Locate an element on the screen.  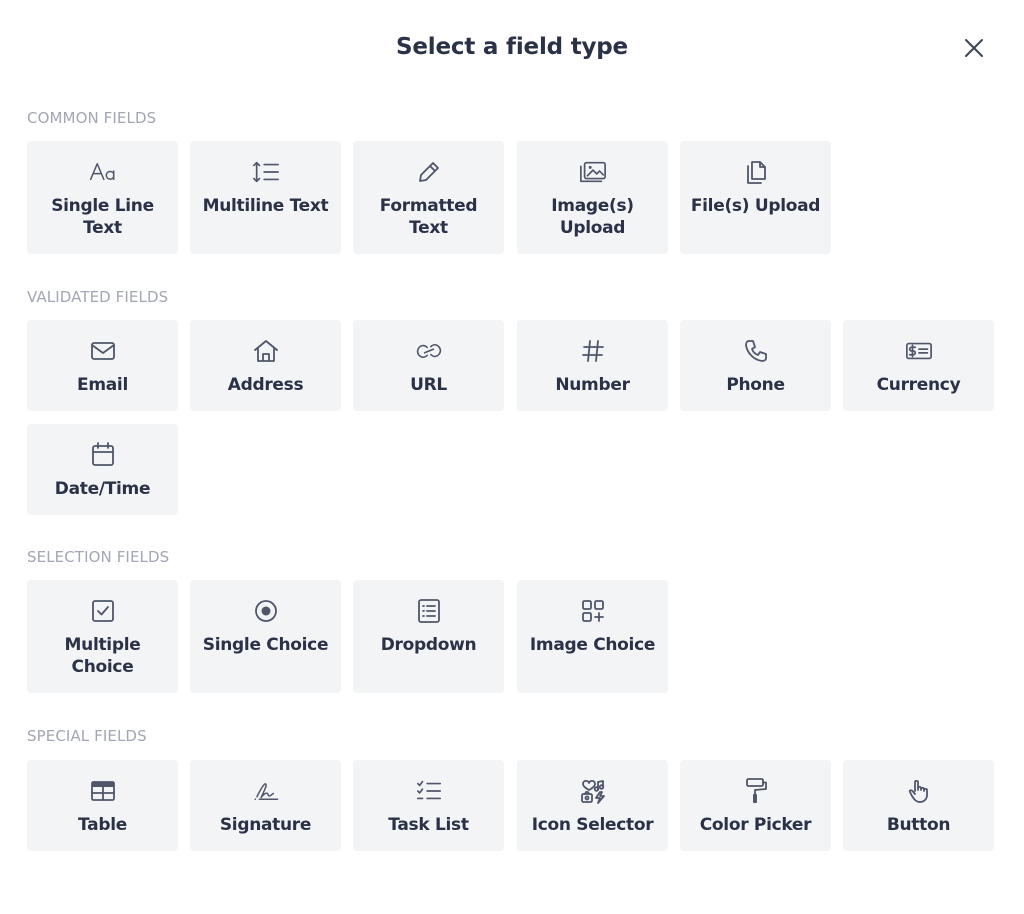
line-height-list-icon is located at coordinates (266, 172).